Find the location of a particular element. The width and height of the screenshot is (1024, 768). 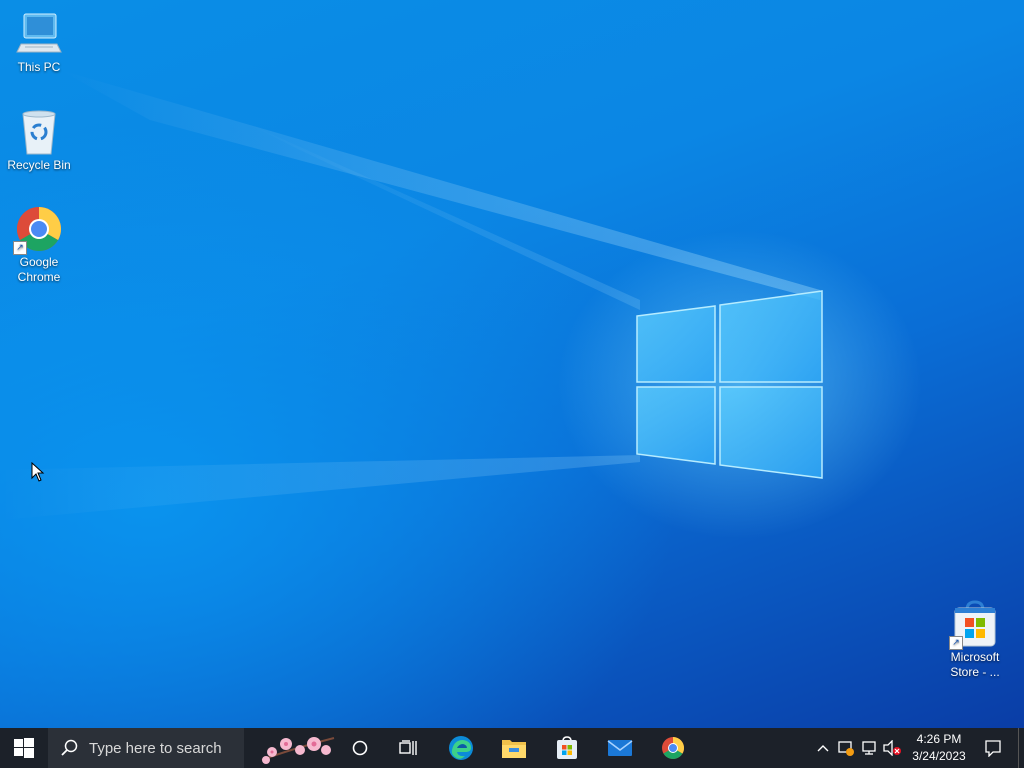

search-highlights-button is located at coordinates (298, 748).